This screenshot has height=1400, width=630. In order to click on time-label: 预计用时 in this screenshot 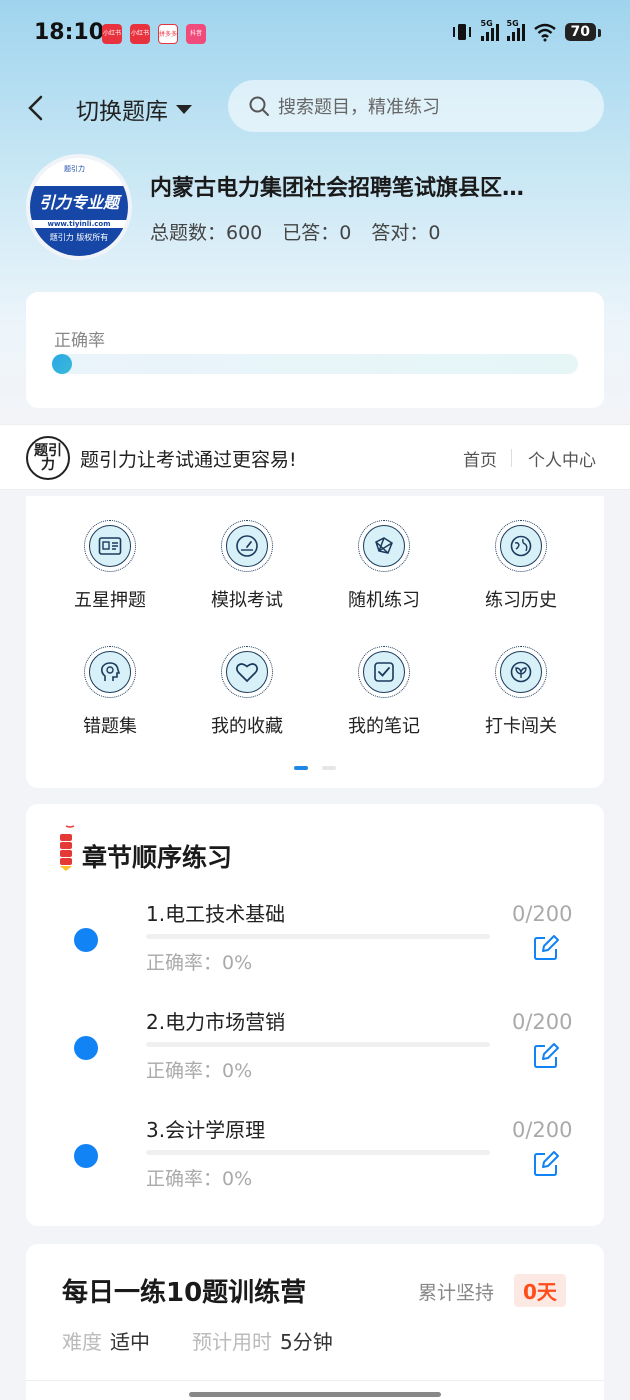, I will do `click(232, 1342)`.